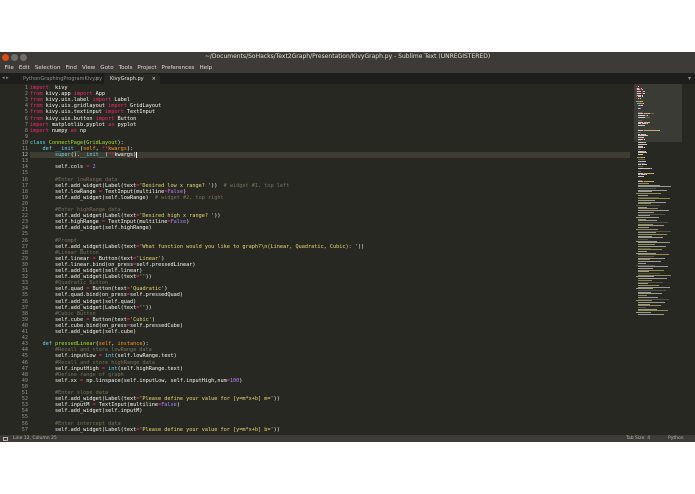 The height and width of the screenshot is (494, 695). What do you see at coordinates (64, 252) in the screenshot?
I see `code-token: #Linear Button` at bounding box center [64, 252].